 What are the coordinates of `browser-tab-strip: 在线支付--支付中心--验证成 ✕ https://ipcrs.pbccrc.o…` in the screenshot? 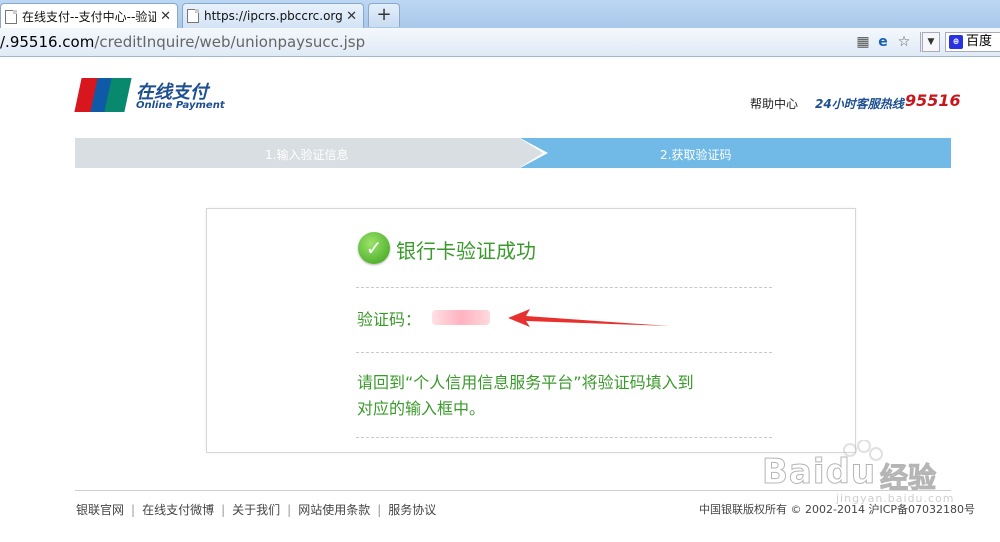 It's located at (500, 14).